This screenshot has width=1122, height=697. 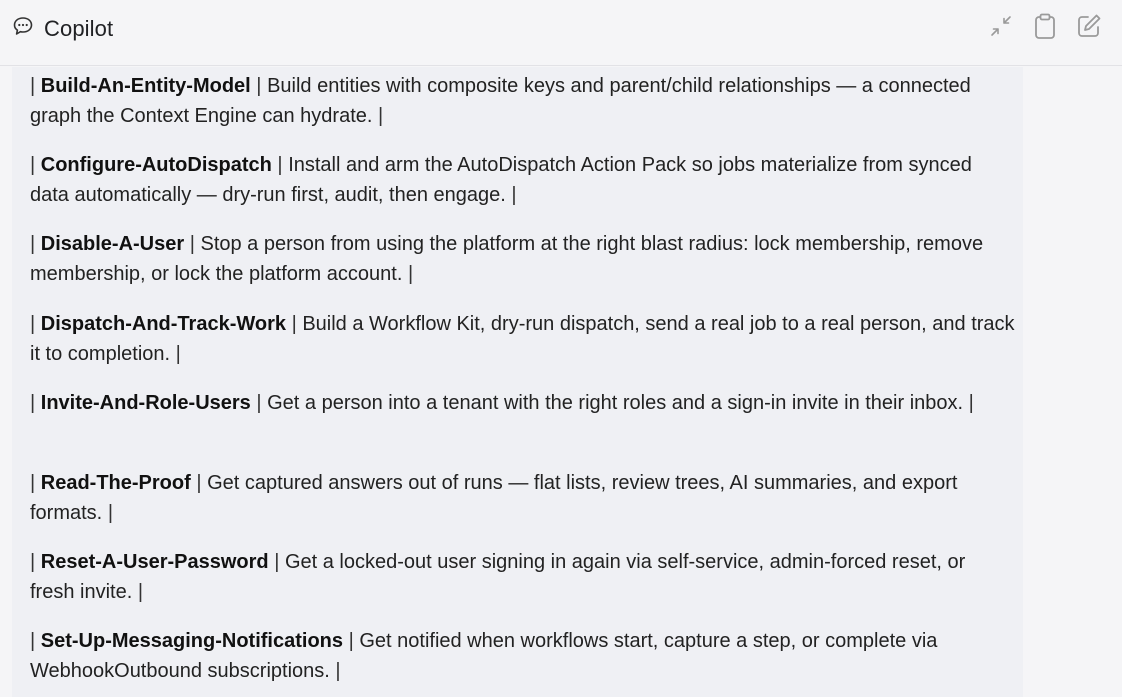 I want to click on minimize-arrows-icon, so click(x=1001, y=28).